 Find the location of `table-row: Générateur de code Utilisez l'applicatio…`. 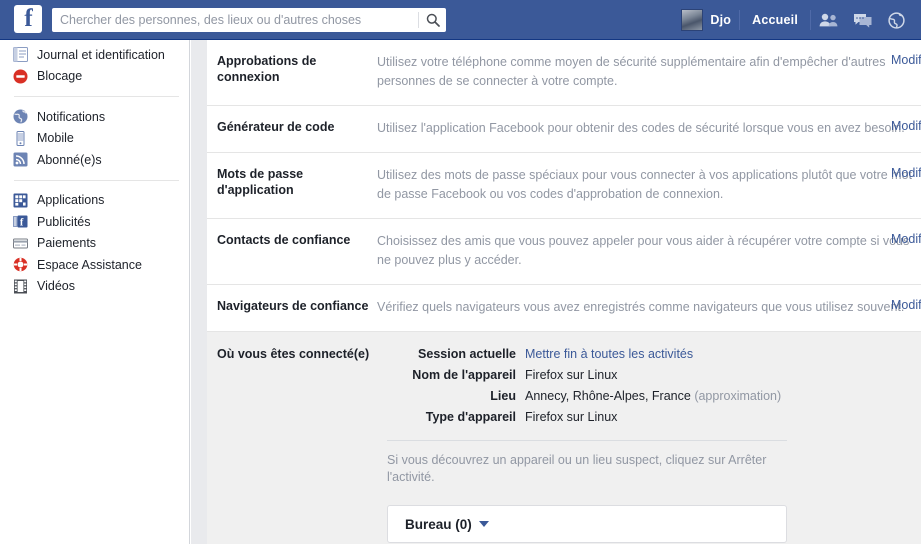

table-row: Générateur de code Utilisez l'applicatio… is located at coordinates (564, 129).